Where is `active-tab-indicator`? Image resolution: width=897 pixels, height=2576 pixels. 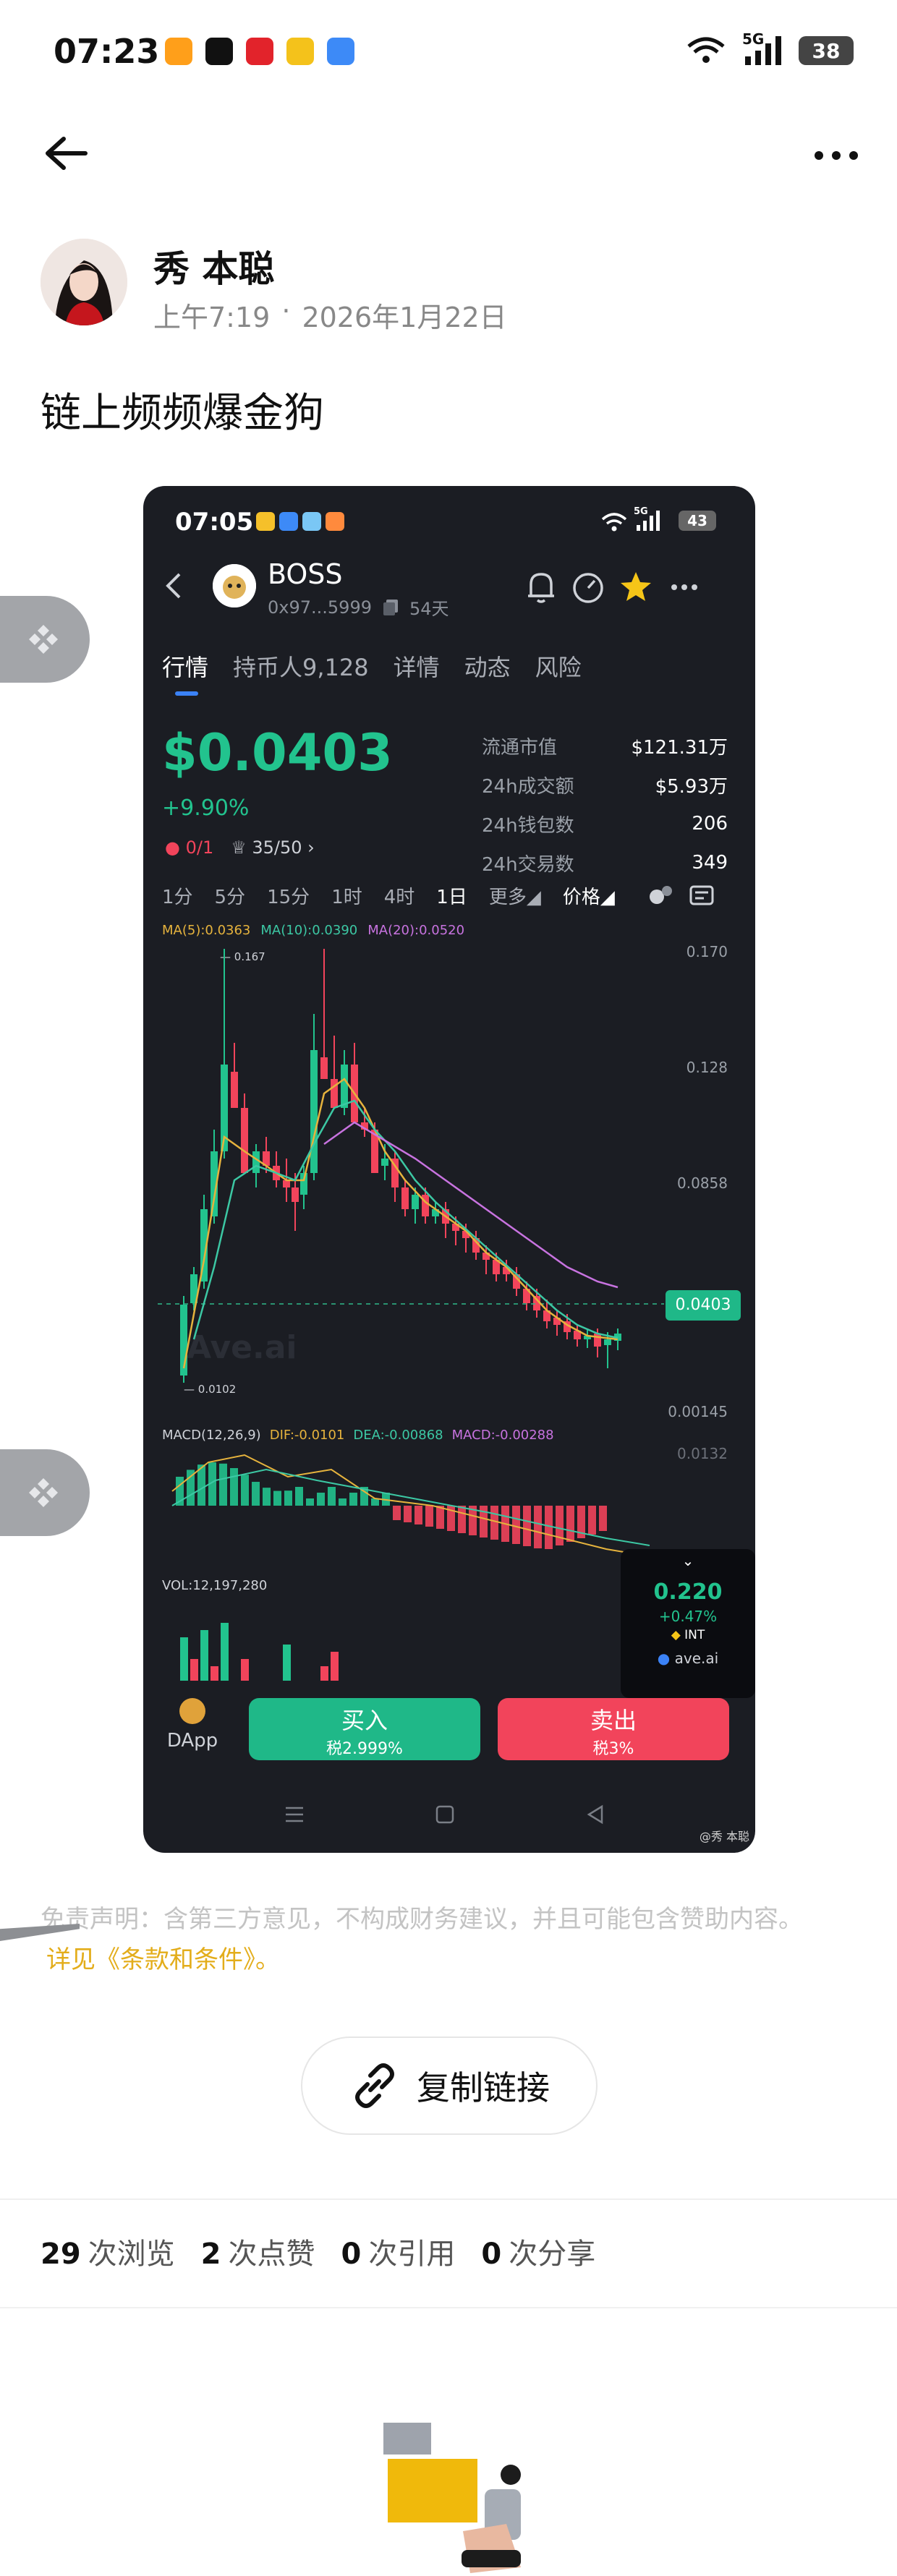 active-tab-indicator is located at coordinates (186, 693).